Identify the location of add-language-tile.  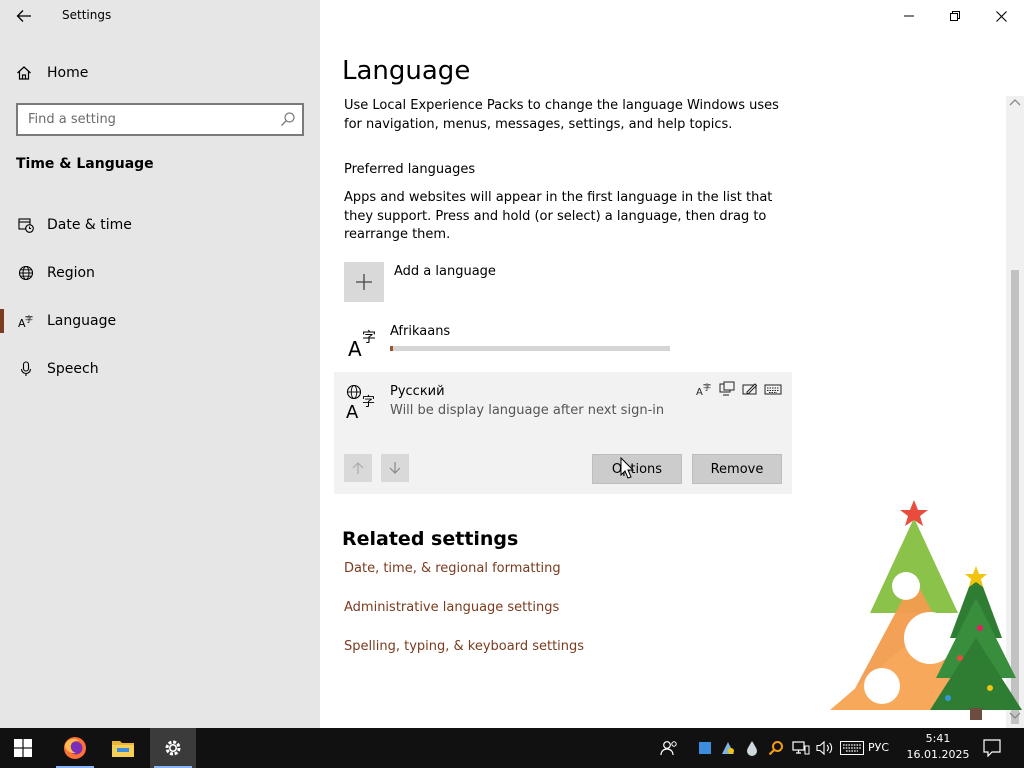
(364, 282).